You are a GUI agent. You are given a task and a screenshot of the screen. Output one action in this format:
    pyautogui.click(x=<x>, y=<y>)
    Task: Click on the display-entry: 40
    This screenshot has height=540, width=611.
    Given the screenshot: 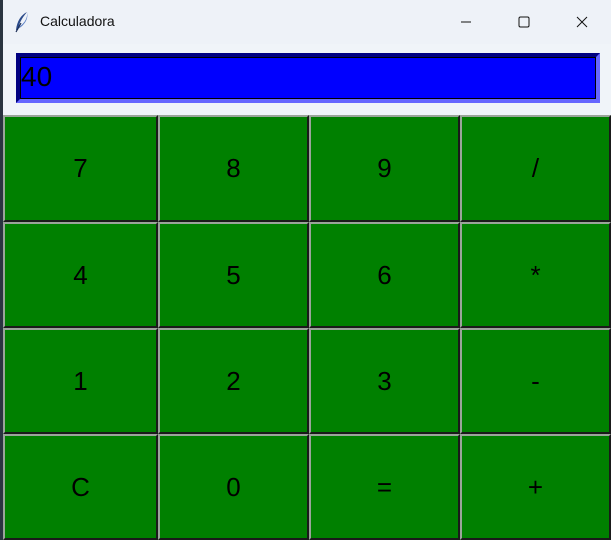 What is the action you would take?
    pyautogui.click(x=308, y=78)
    